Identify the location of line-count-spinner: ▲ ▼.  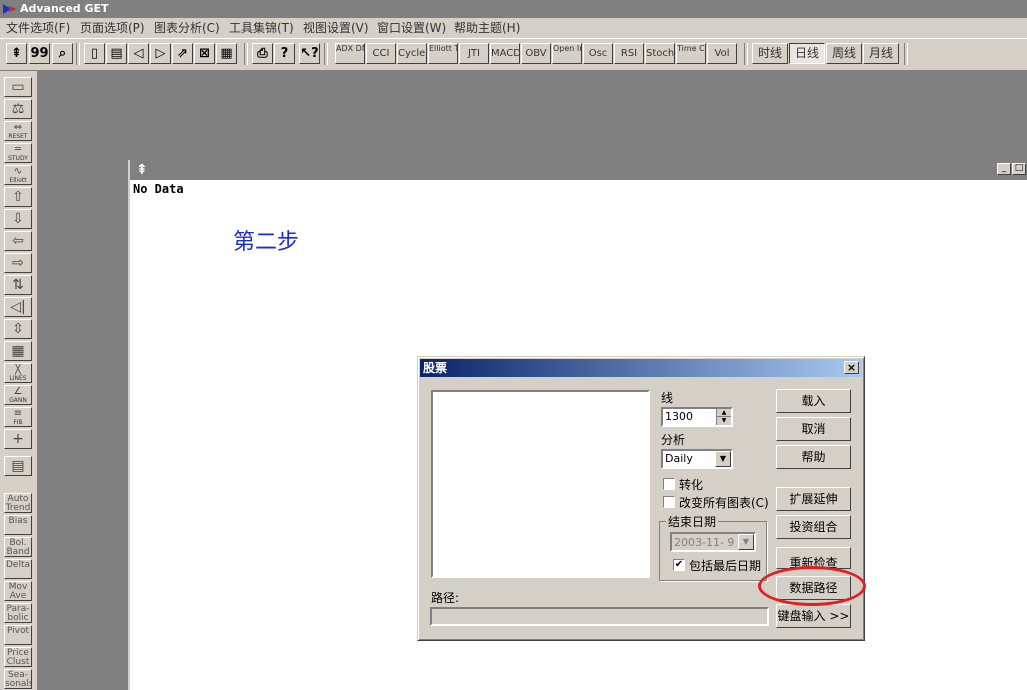
(723, 417).